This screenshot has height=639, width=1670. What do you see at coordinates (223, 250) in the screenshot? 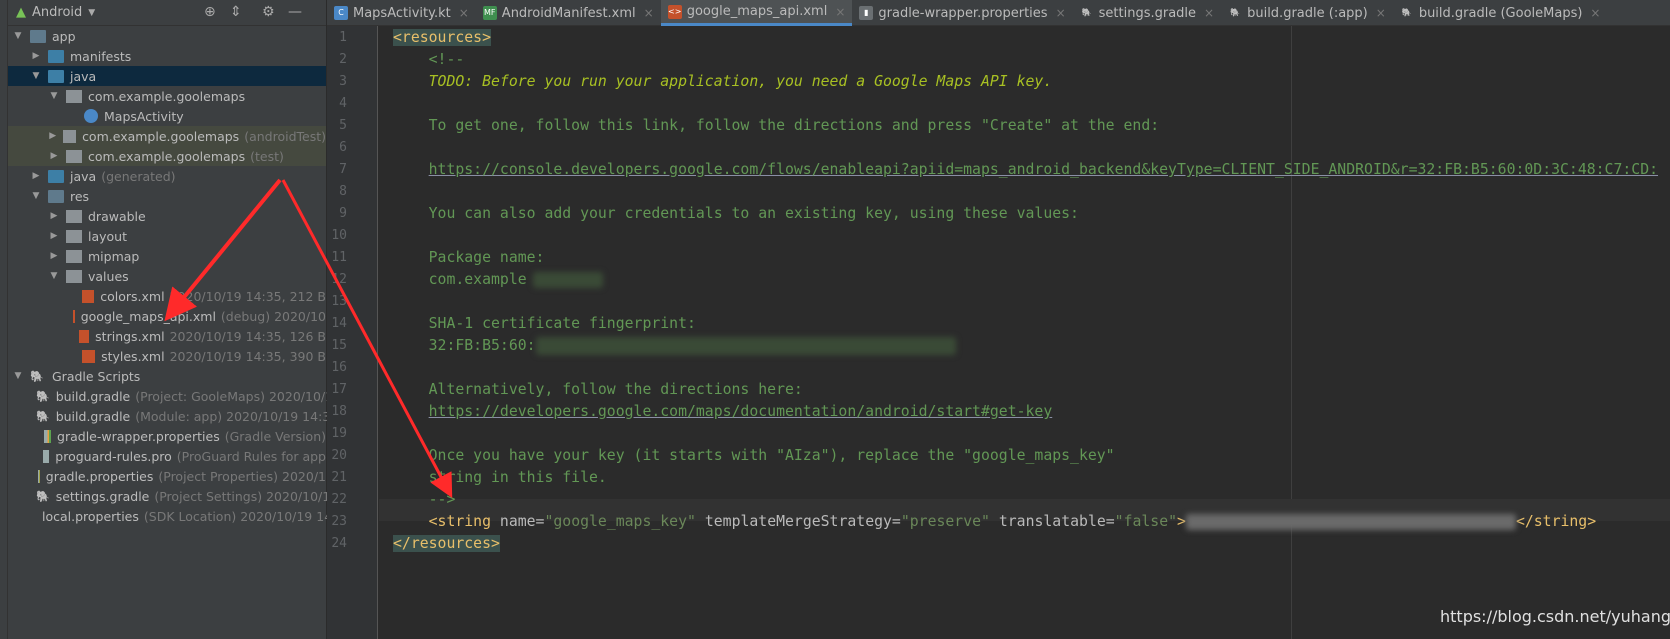
I see `arrow-to-google-maps-api-file` at bounding box center [223, 250].